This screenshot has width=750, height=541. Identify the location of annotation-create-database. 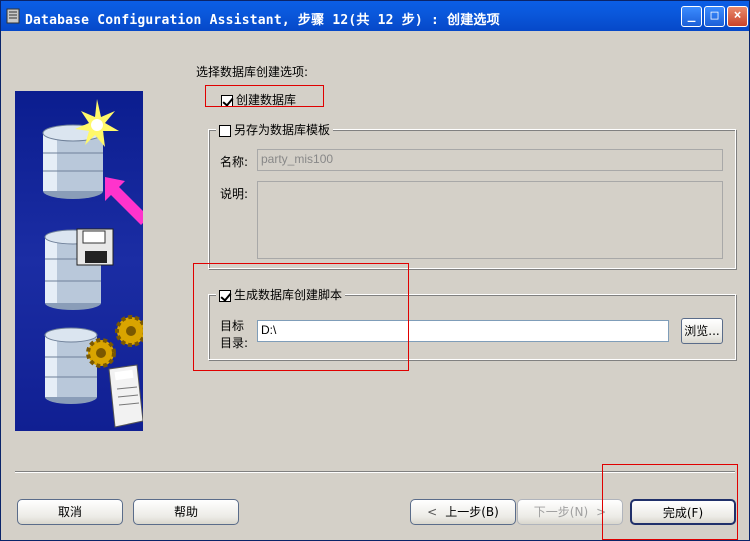
(264, 96).